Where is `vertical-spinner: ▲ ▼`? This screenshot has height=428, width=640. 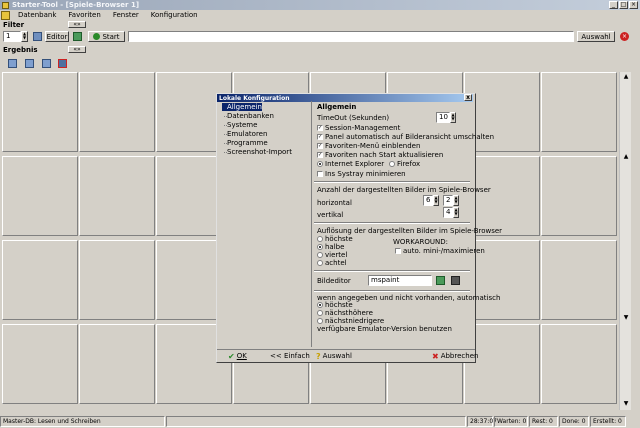
vertical-spinner: ▲ ▼ is located at coordinates (456, 212).